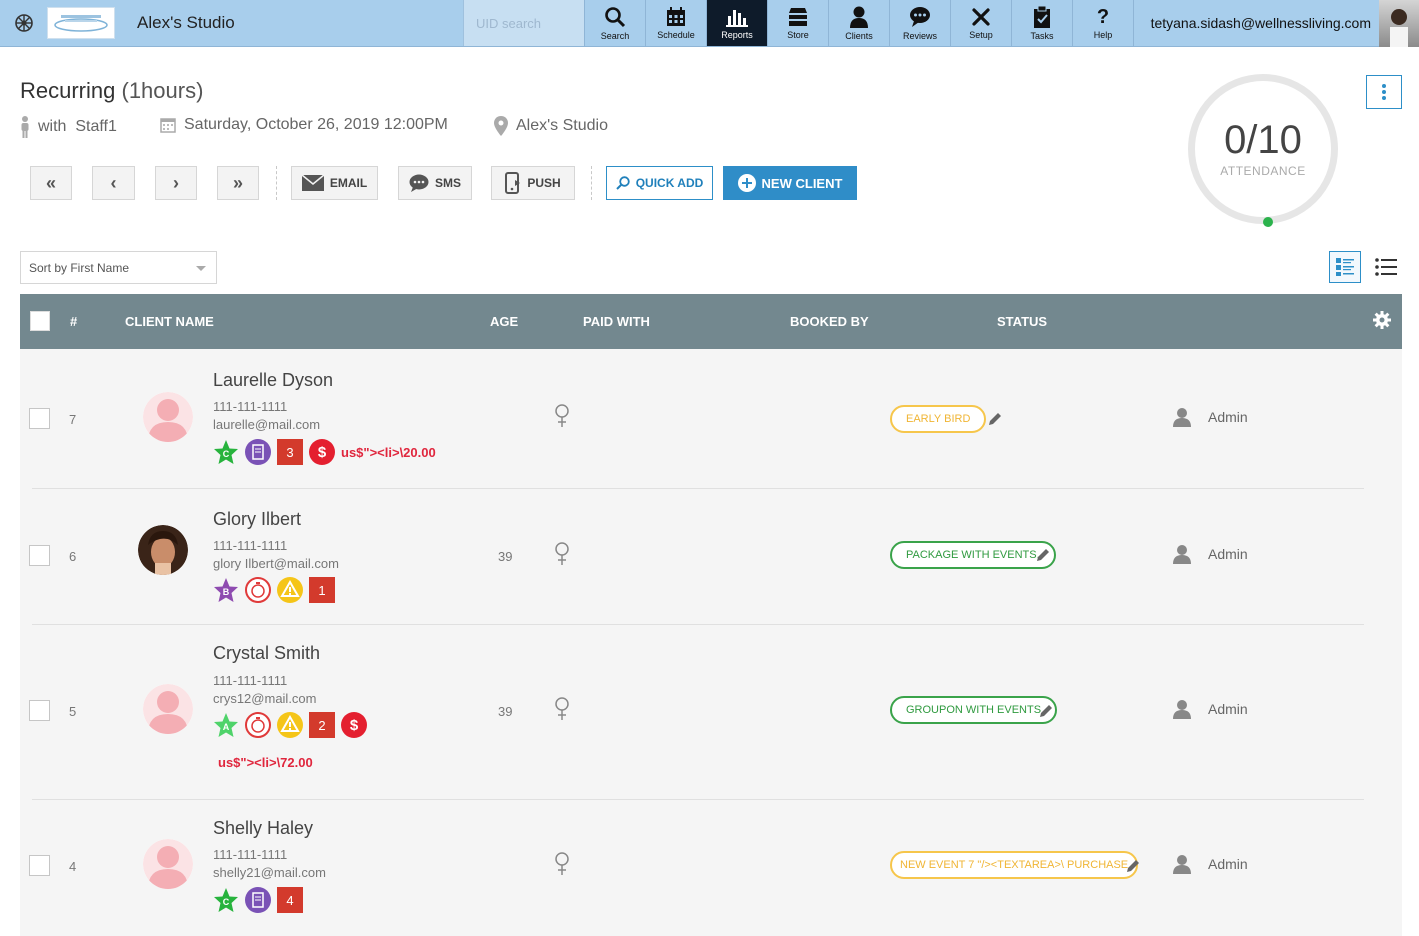 Image resolution: width=1419 pixels, height=936 pixels. I want to click on nav-schedule: Schedule, so click(675, 23).